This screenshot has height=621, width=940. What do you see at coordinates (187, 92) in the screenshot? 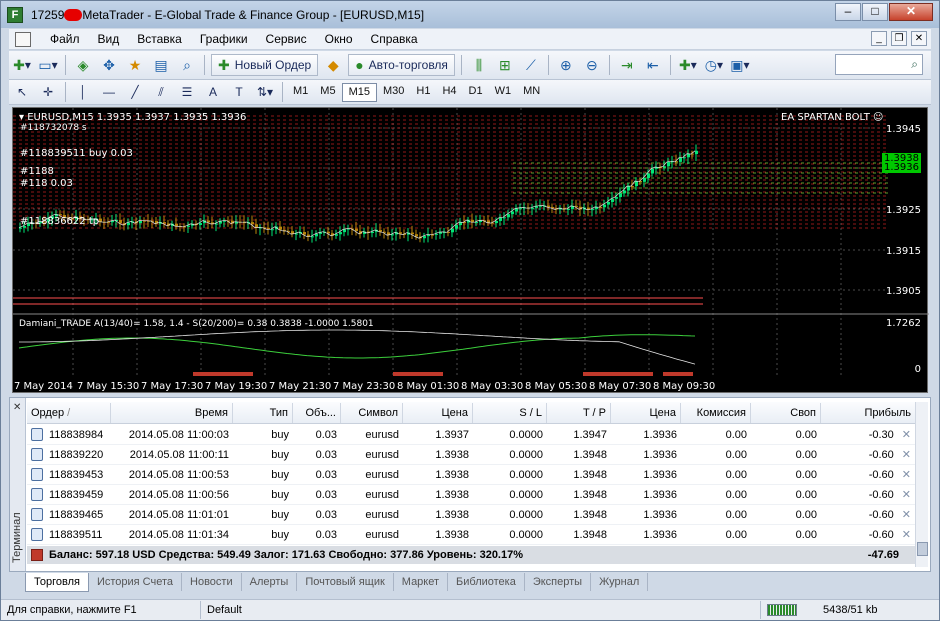
I see `fibonacci-button: ☰` at bounding box center [187, 92].